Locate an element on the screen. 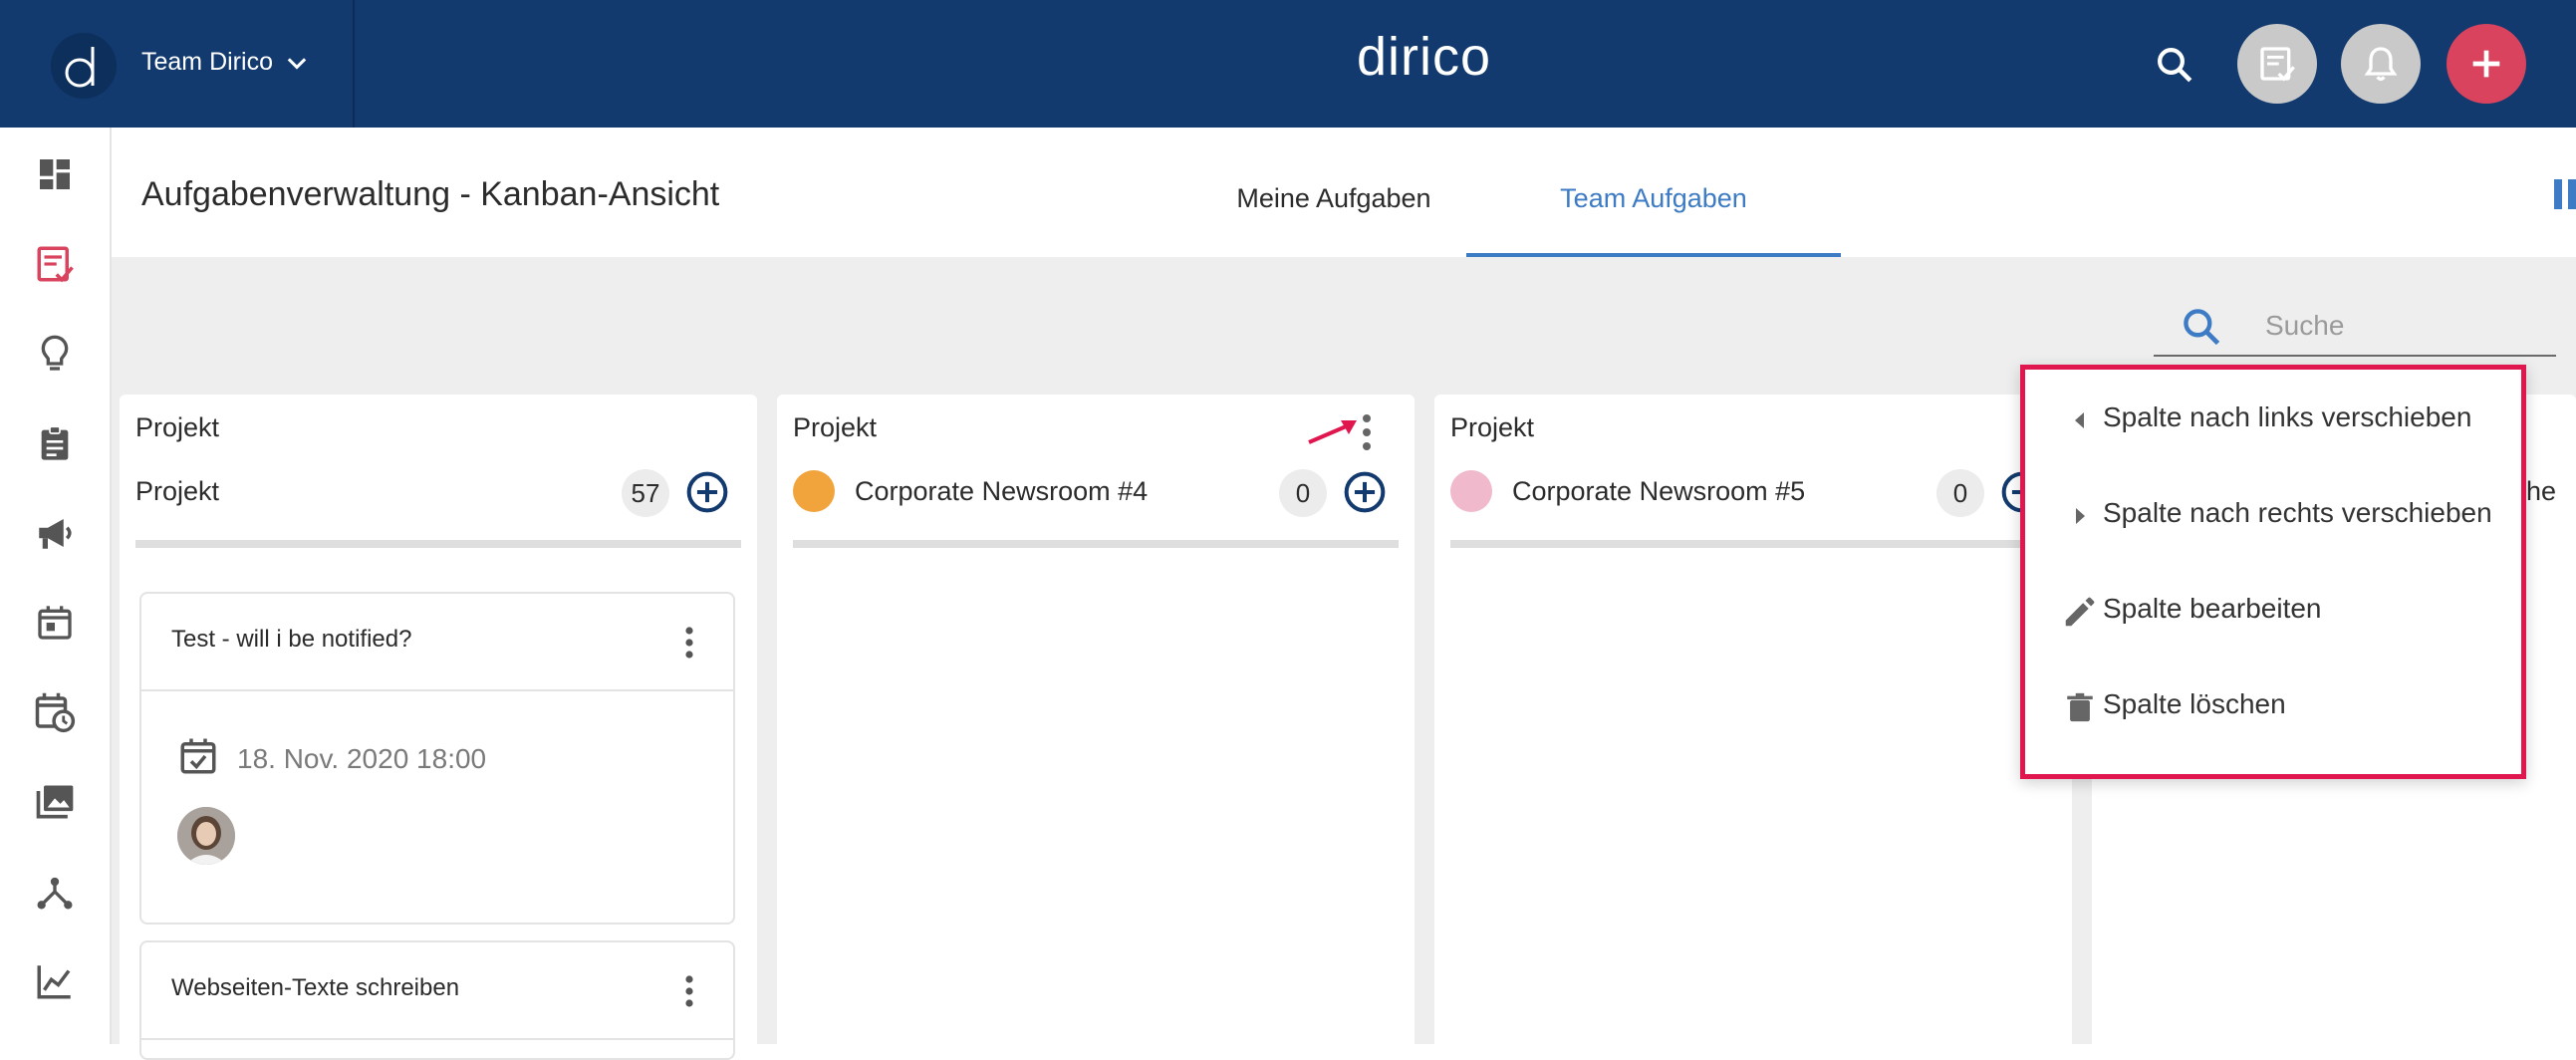  chevron-down-icon is located at coordinates (297, 64).